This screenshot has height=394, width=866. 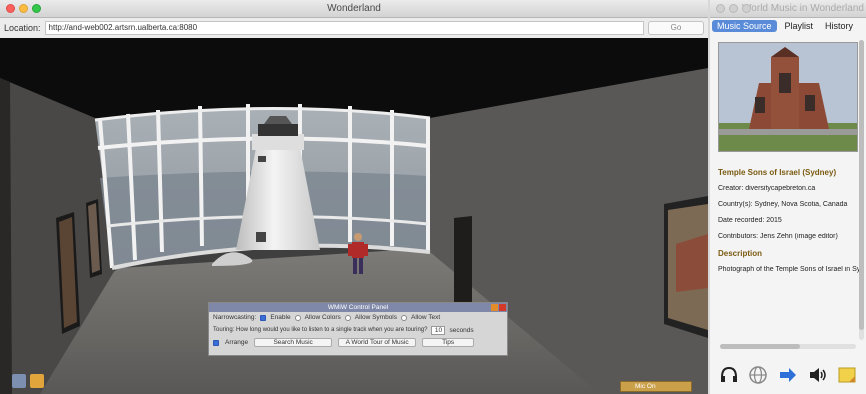 I want to click on location-label: Location:, so click(x=22, y=28).